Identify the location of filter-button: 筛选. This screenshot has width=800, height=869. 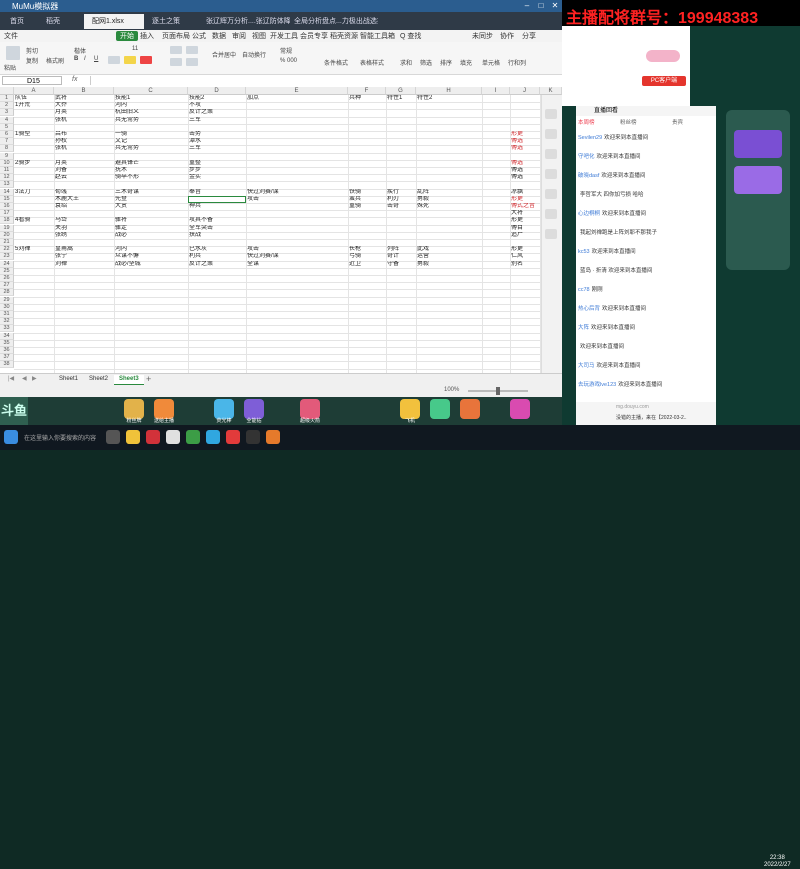
(426, 62).